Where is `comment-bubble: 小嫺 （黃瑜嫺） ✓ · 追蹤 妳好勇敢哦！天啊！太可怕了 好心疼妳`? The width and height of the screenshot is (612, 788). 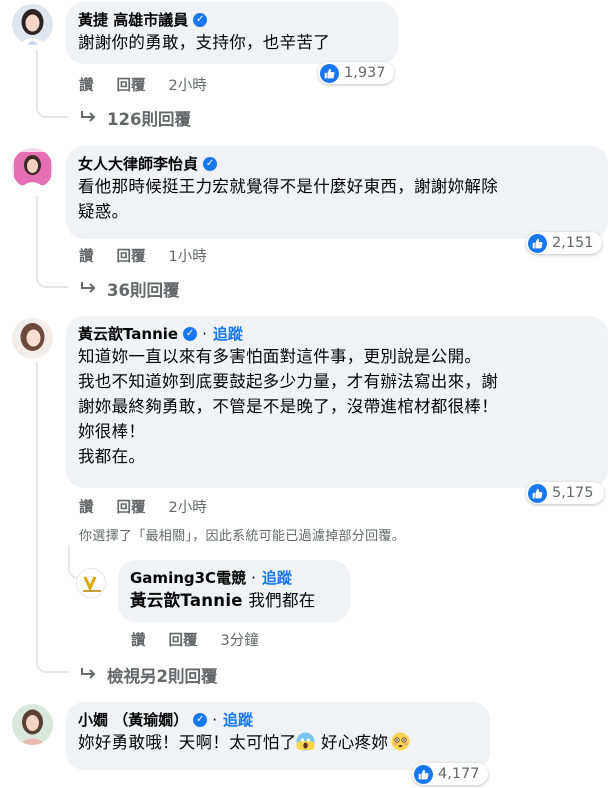 comment-bubble: 小嫺 （黃瑜嫺） ✓ · 追蹤 妳好勇敢哦！天啊！太可怕了 好心疼妳 is located at coordinates (278, 736).